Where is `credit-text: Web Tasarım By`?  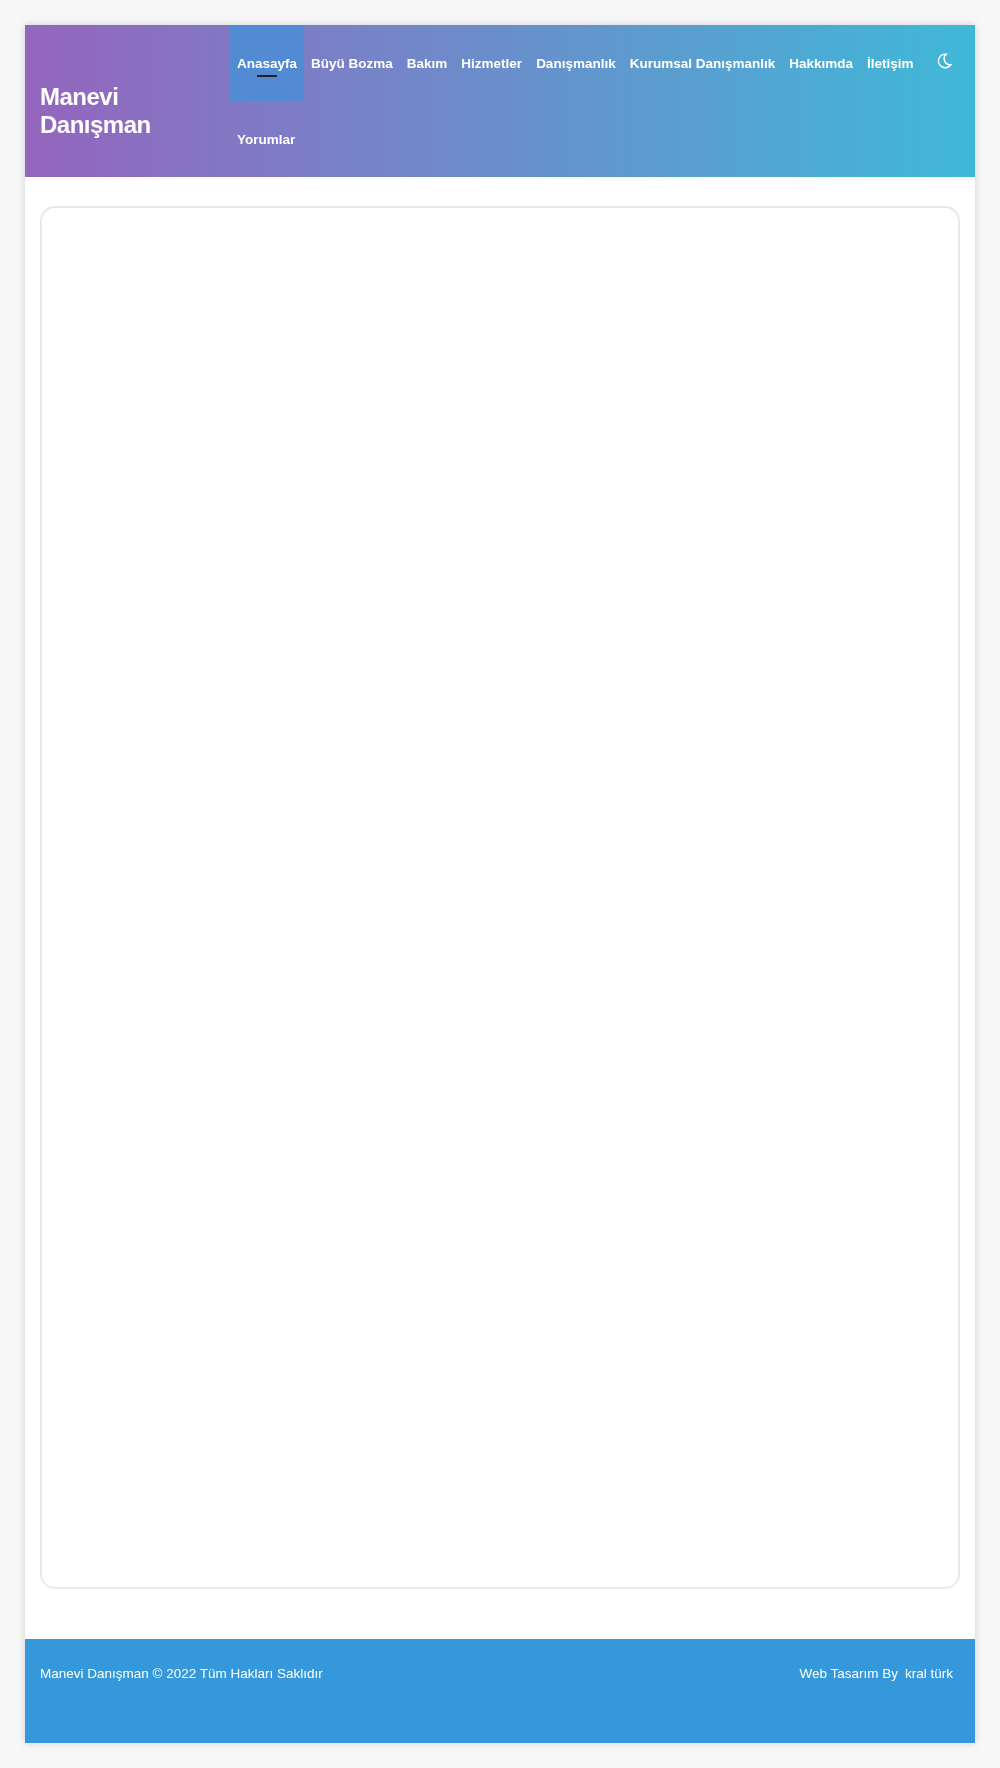
credit-text: Web Tasarım By is located at coordinates (848, 1673).